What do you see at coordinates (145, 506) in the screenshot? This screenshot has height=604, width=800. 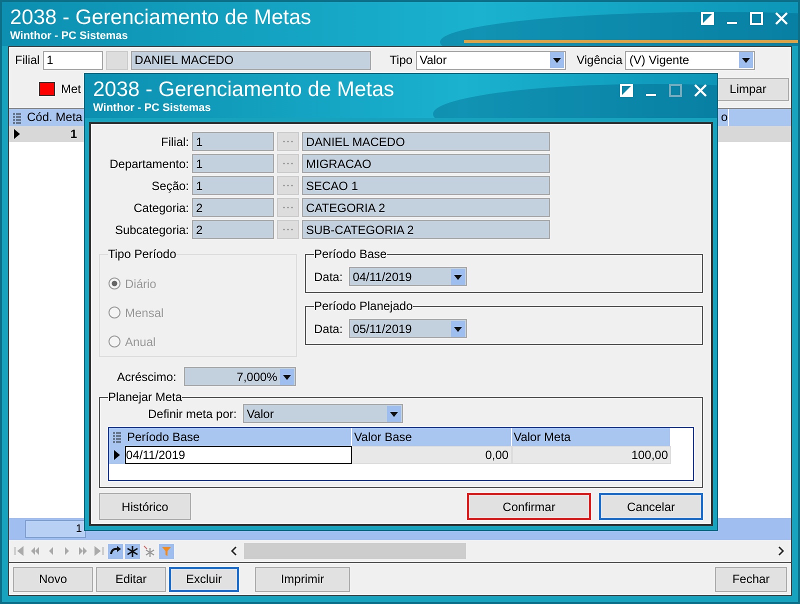 I see `dialog-button: Histórico` at bounding box center [145, 506].